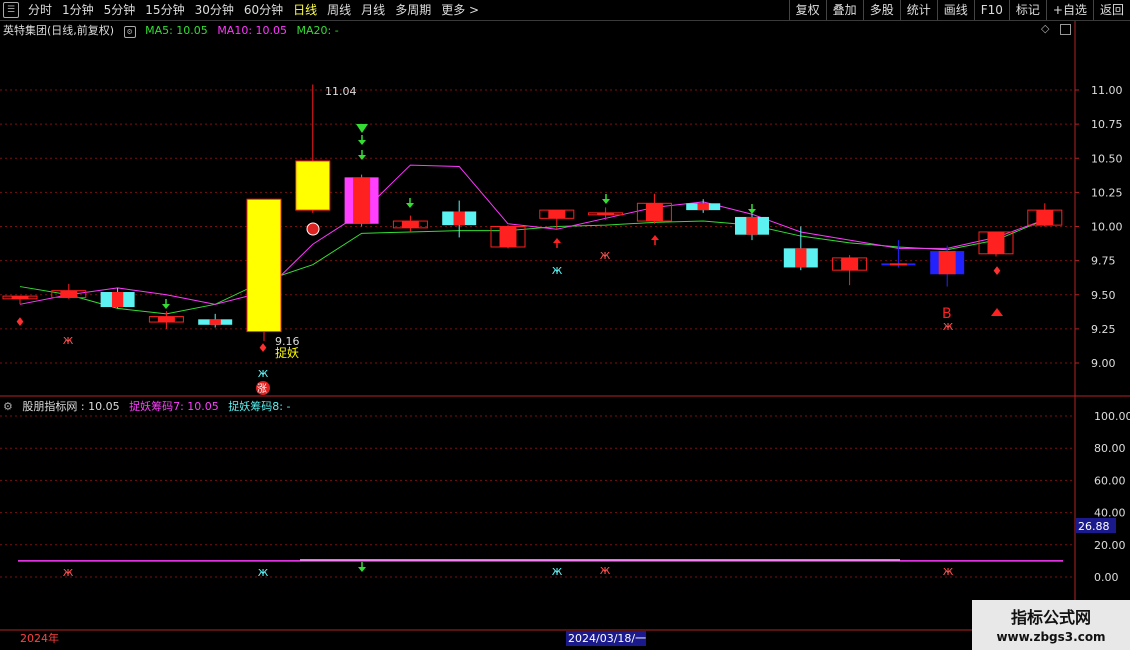 This screenshot has width=1130, height=650. I want to click on tool-button-2: 多股, so click(881, 10).